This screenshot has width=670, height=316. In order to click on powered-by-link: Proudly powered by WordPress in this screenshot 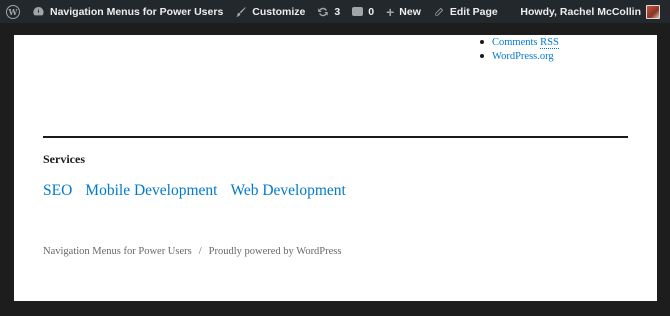, I will do `click(275, 251)`.